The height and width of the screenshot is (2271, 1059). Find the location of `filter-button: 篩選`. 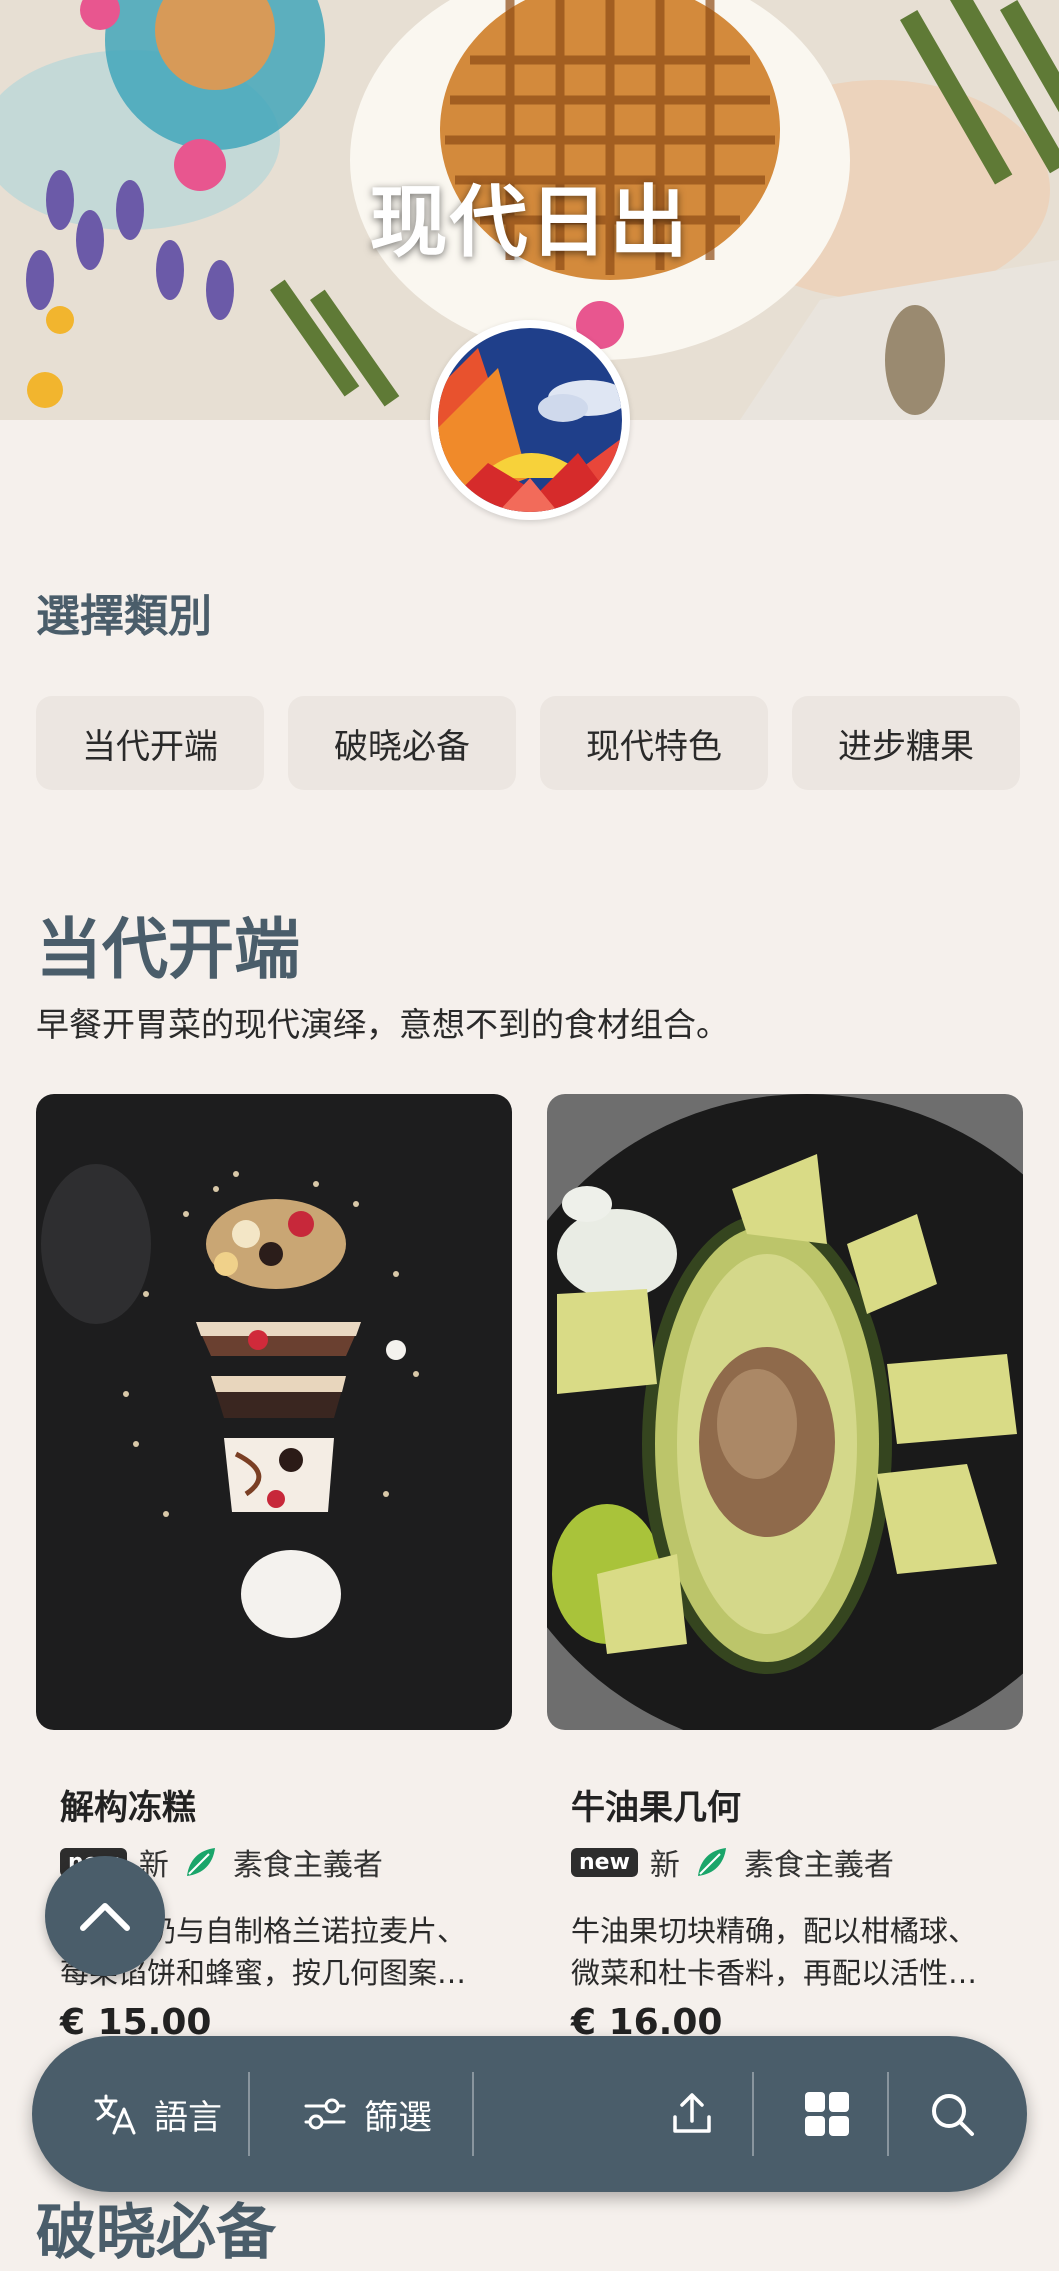

filter-button: 篩選 is located at coordinates (367, 2114).